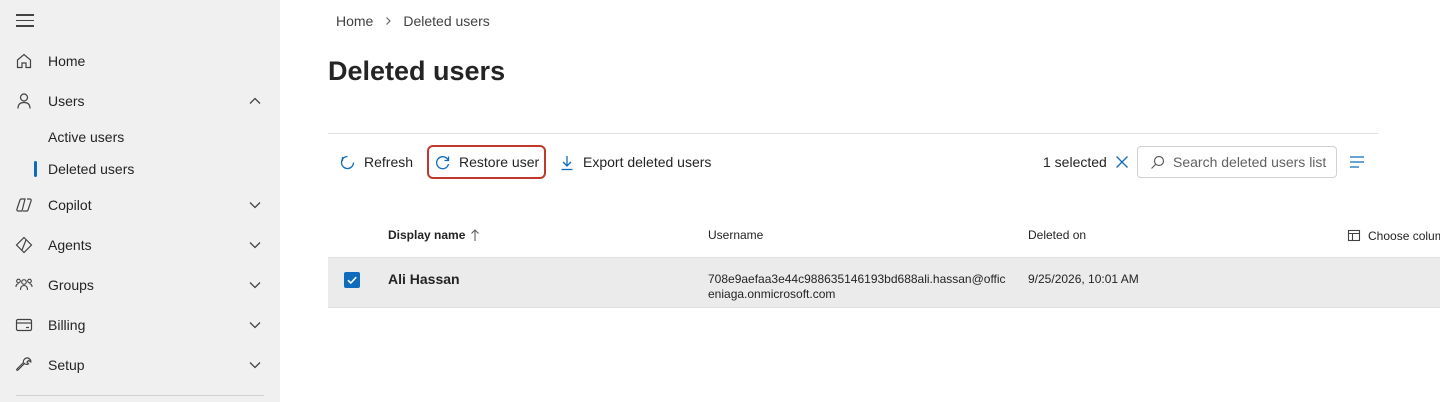  Describe the element at coordinates (24, 245) in the screenshot. I see `agents-icon` at that location.